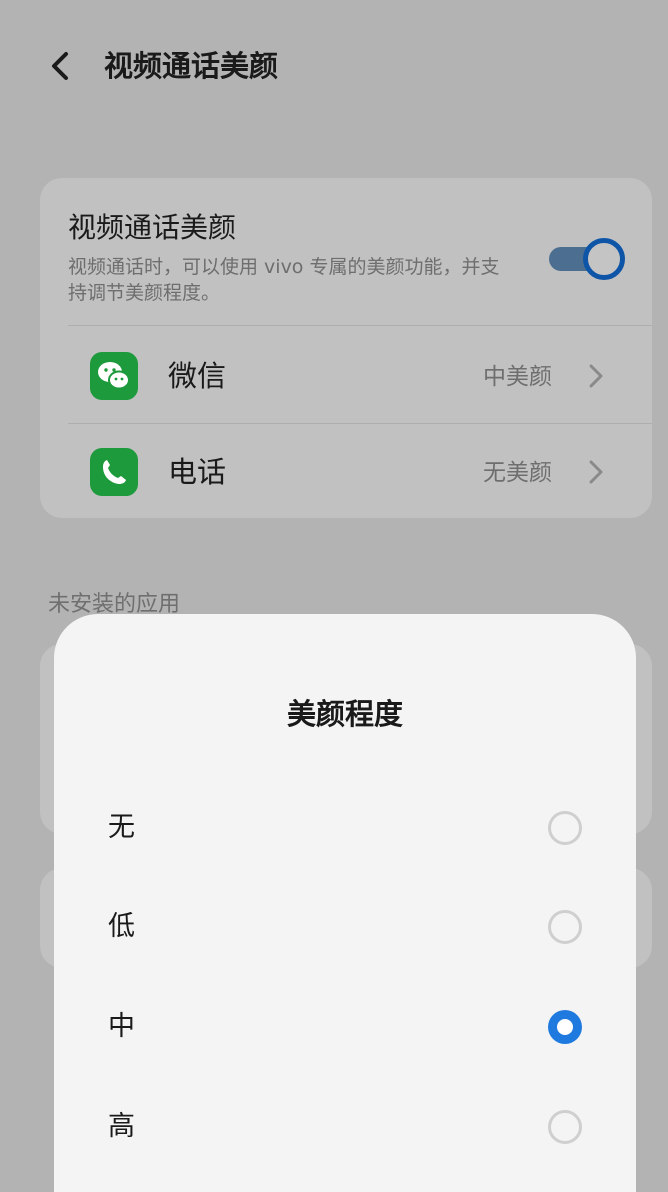 The height and width of the screenshot is (1192, 668). What do you see at coordinates (346, 376) in the screenshot?
I see `app-row-wechat: 微信 中美颜` at bounding box center [346, 376].